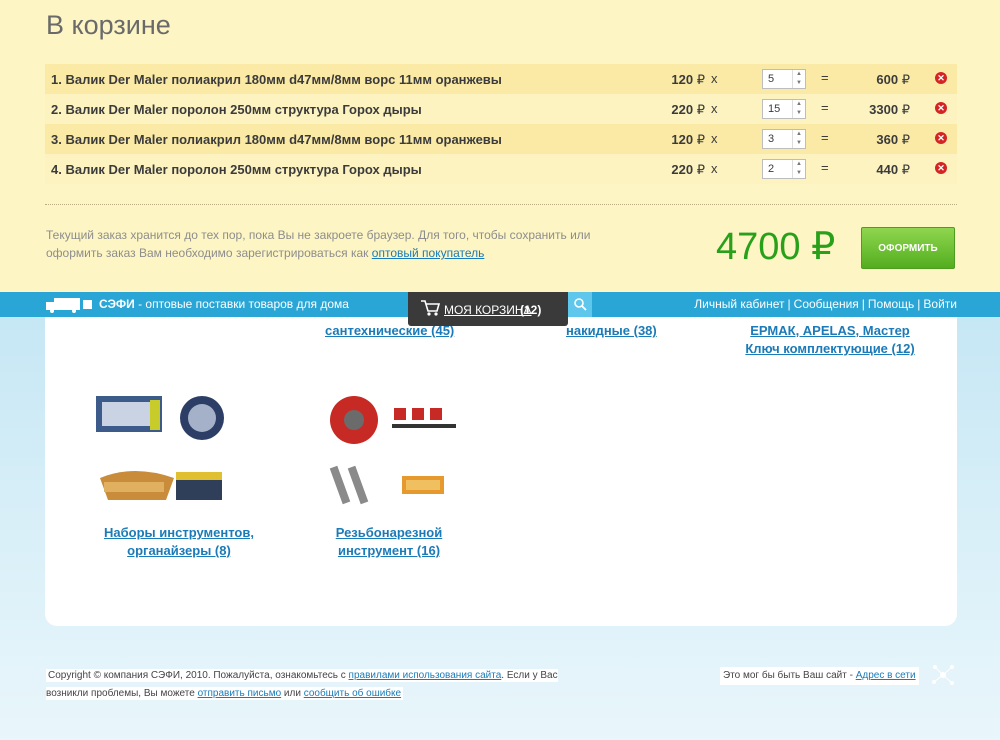 Image resolution: width=1000 pixels, height=740 pixels. What do you see at coordinates (240, 693) in the screenshot?
I see `send-letter-link: отправить письмо` at bounding box center [240, 693].